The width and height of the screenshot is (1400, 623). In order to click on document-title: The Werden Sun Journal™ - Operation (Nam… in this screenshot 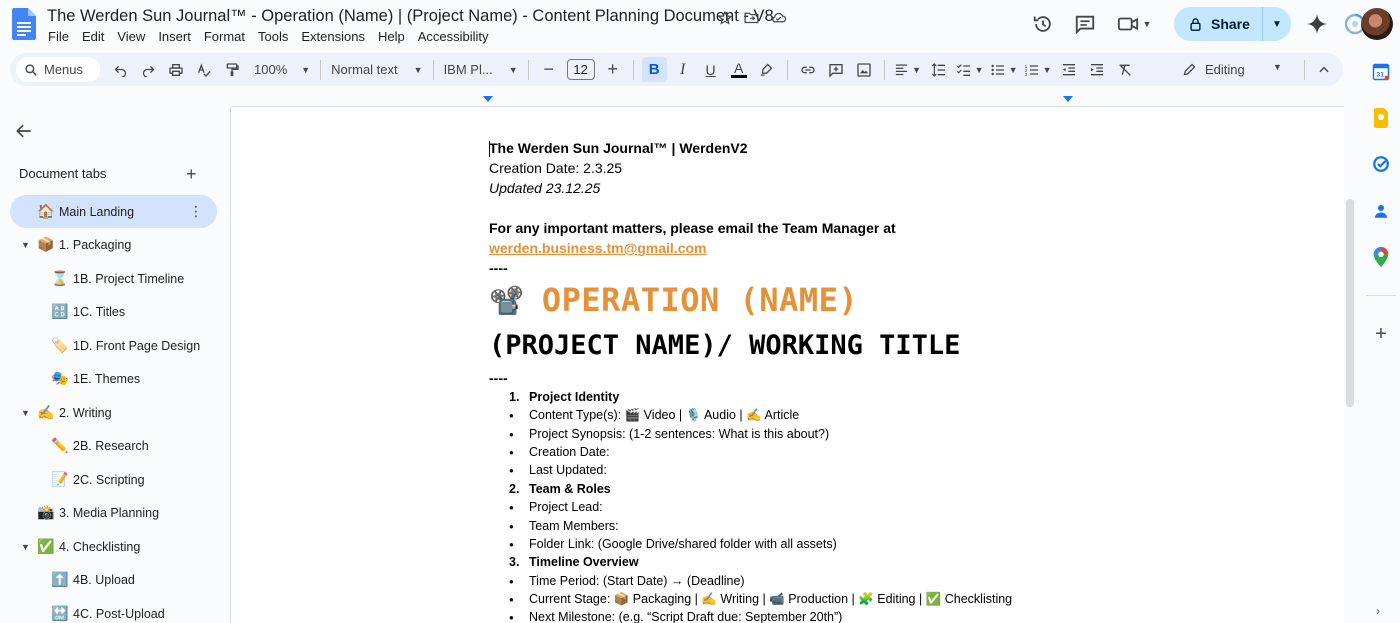, I will do `click(410, 16)`.